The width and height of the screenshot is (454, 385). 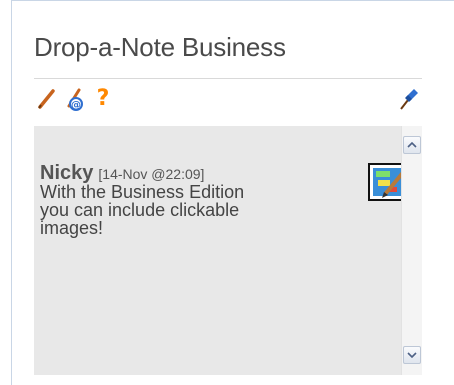 I want to click on scroll-down-button, so click(x=412, y=355).